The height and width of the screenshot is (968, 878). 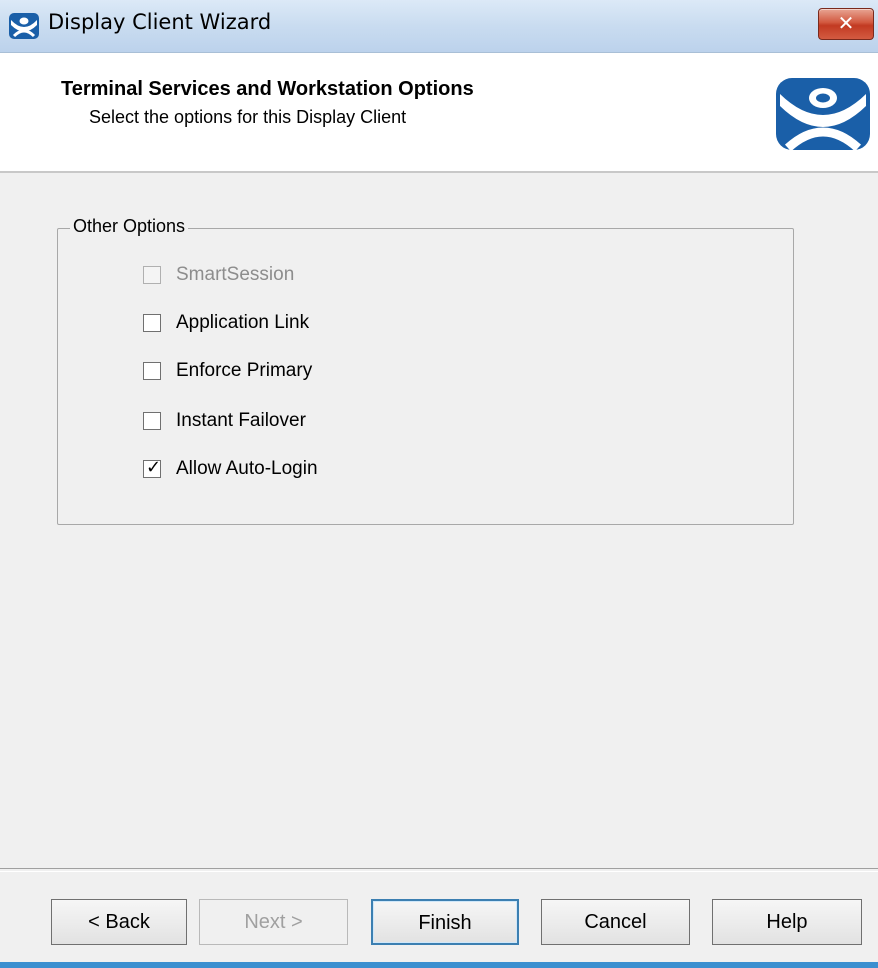 What do you see at coordinates (439, 26) in the screenshot?
I see `title-bar: Display Client Wizard ✕` at bounding box center [439, 26].